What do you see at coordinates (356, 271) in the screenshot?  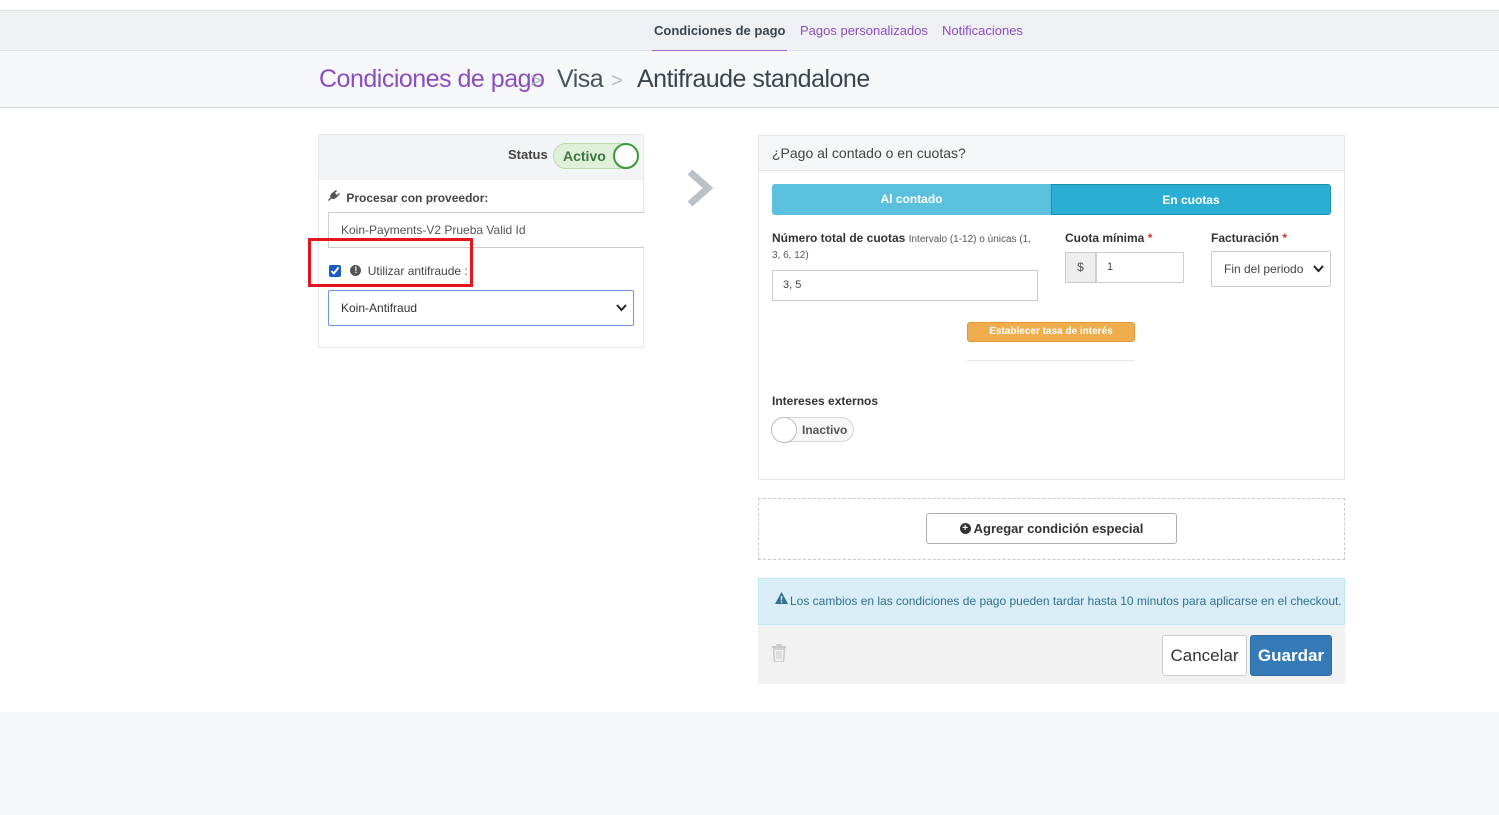 I see `info-circle-icon: !` at bounding box center [356, 271].